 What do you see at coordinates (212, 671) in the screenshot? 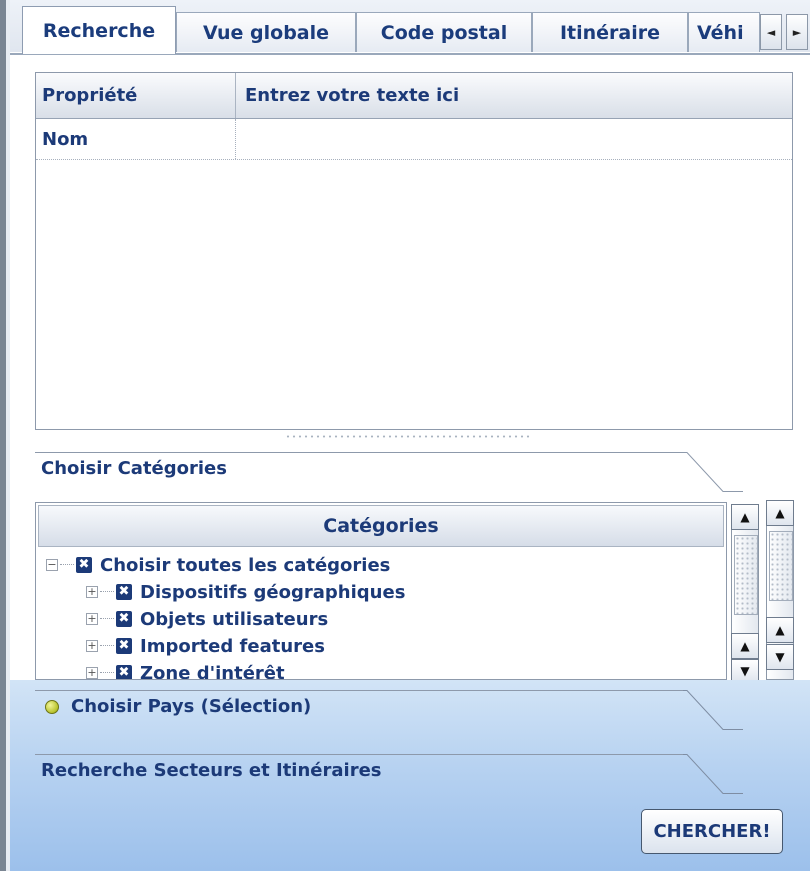
I see `tree-item-label: Zone d'intérêt` at bounding box center [212, 671].